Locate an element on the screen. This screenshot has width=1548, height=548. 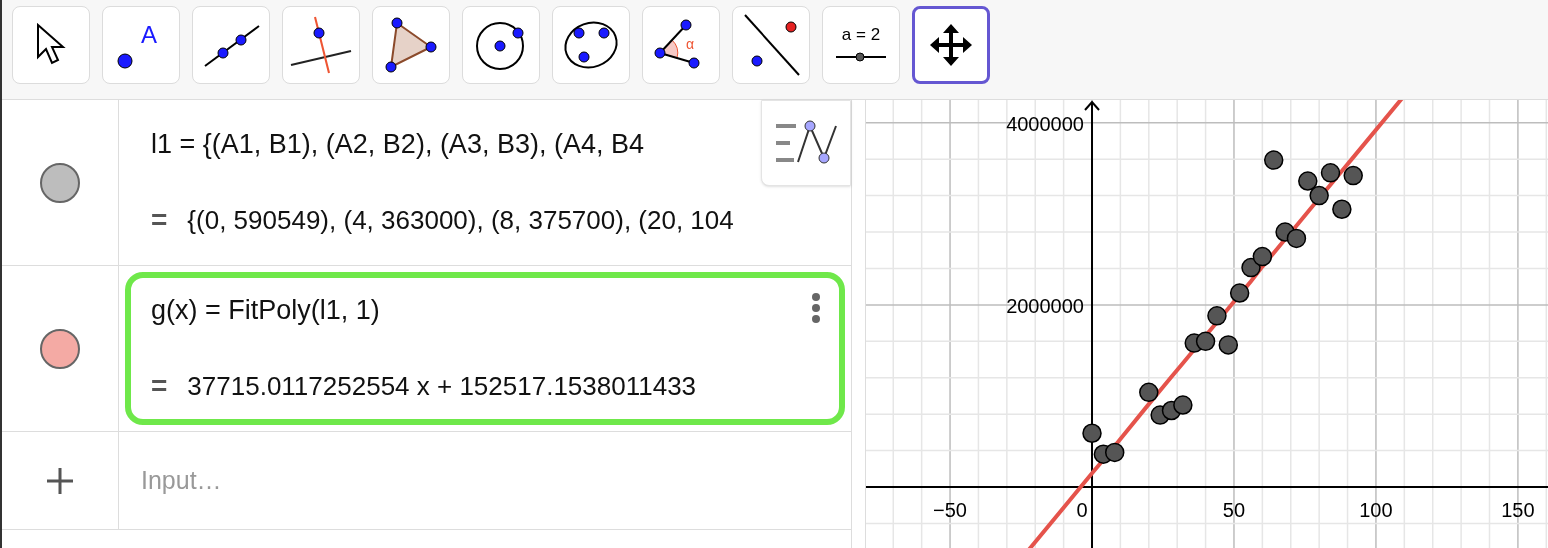
tick-label: 2000000 is located at coordinates (1045, 305).